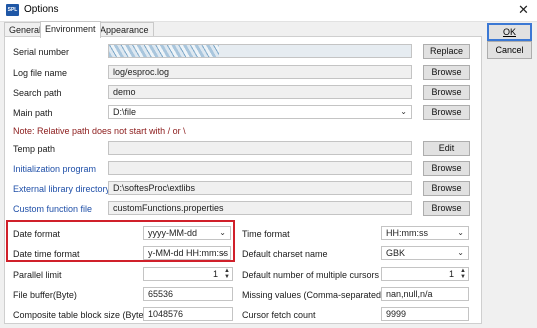 The height and width of the screenshot is (328, 537). I want to click on temp-edit-button: Edit, so click(446, 148).